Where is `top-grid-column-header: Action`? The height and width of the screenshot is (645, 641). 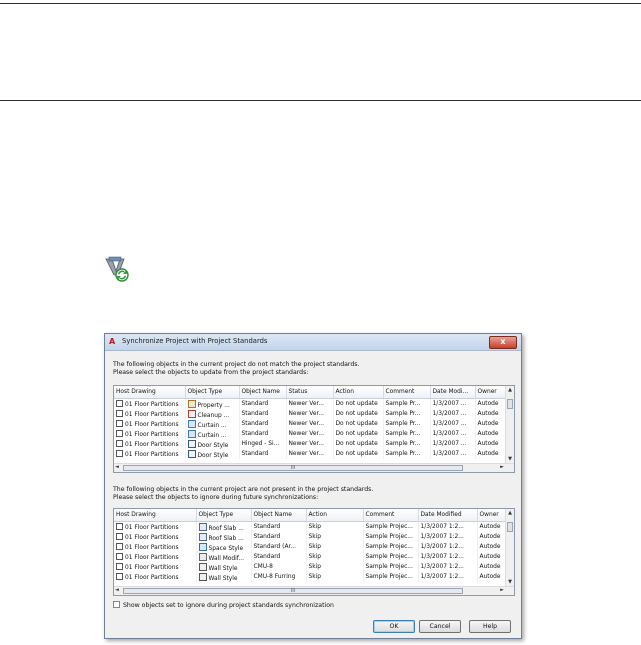
top-grid-column-header: Action is located at coordinates (358, 392).